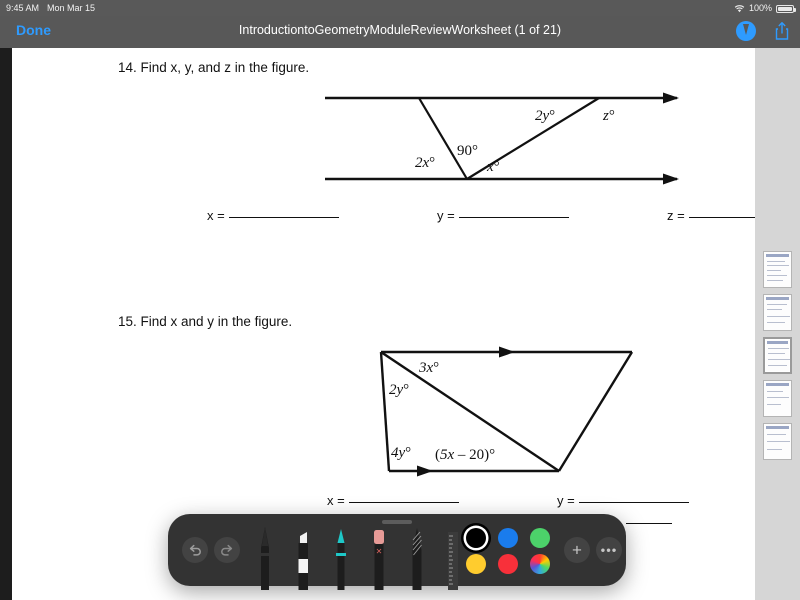  What do you see at coordinates (746, 31) in the screenshot?
I see `markup-pen-icon` at bounding box center [746, 31].